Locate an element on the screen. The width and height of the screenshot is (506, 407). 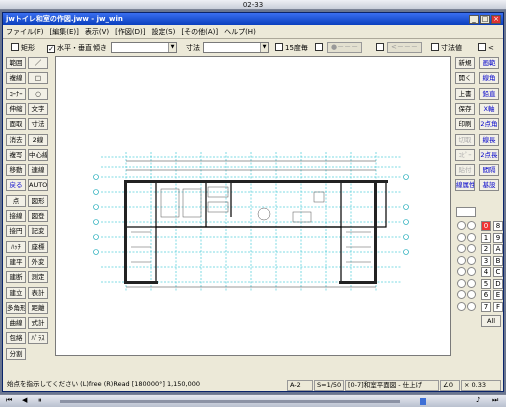
right-tool-button: 線角 is located at coordinates (489, 78).